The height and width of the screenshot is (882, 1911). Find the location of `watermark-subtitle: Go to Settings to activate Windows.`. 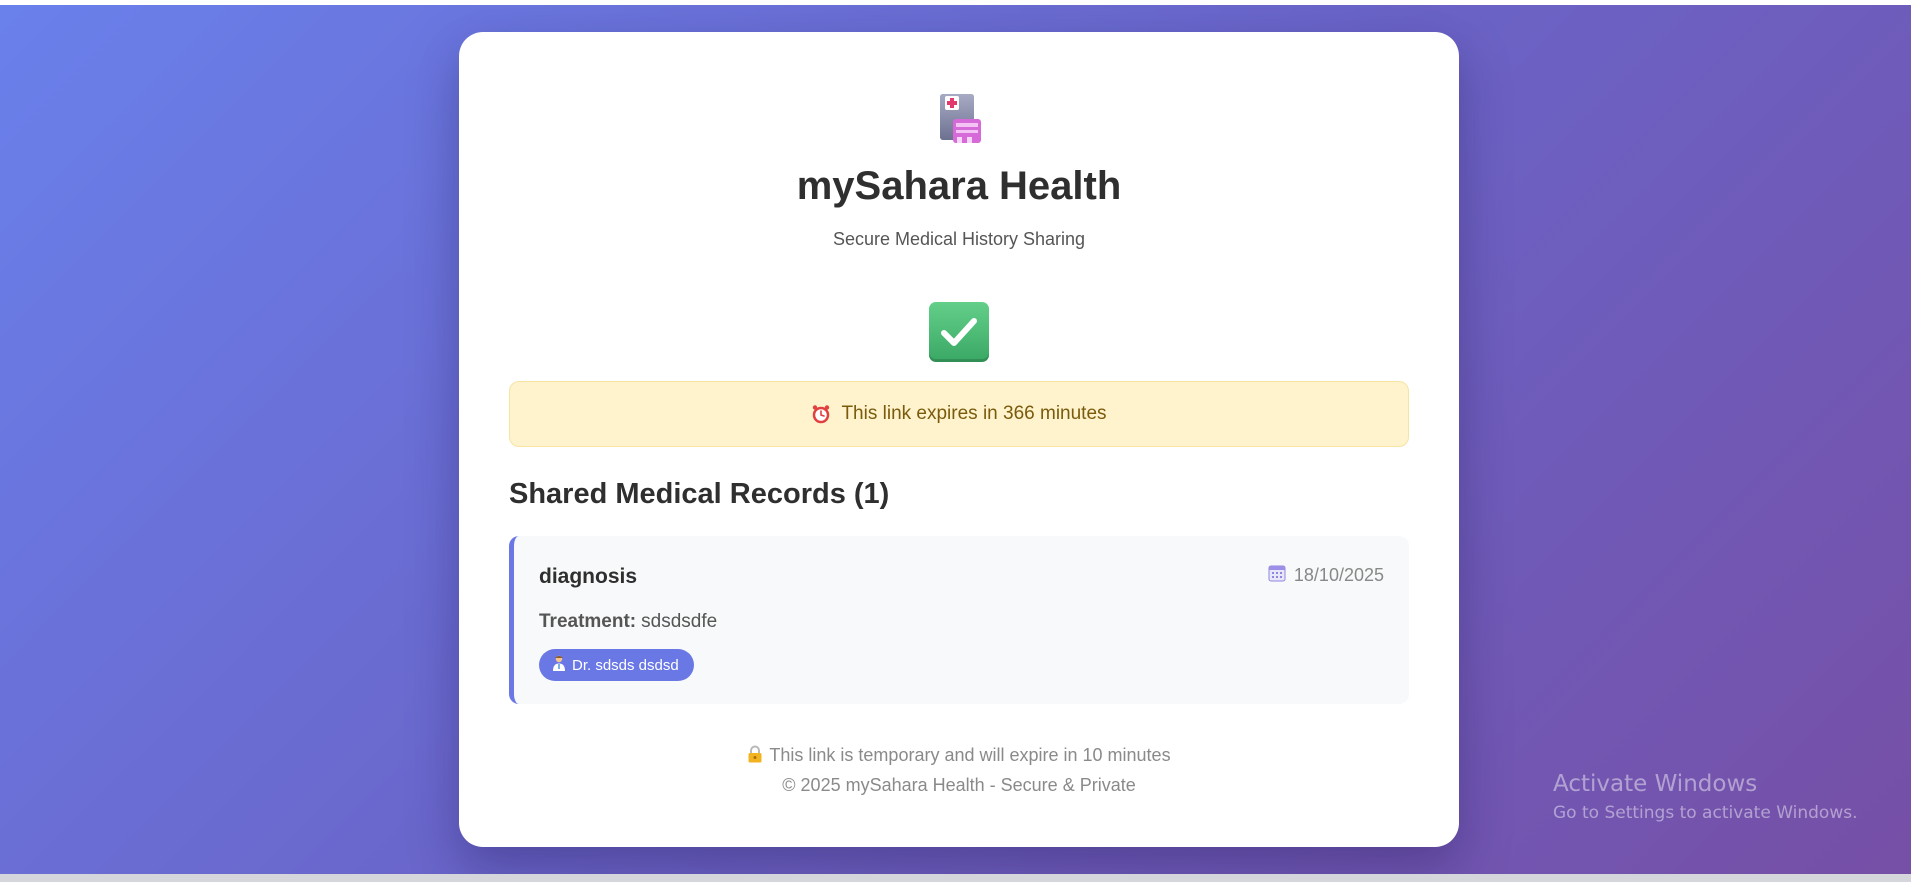

watermark-subtitle: Go to Settings to activate Windows. is located at coordinates (1705, 813).